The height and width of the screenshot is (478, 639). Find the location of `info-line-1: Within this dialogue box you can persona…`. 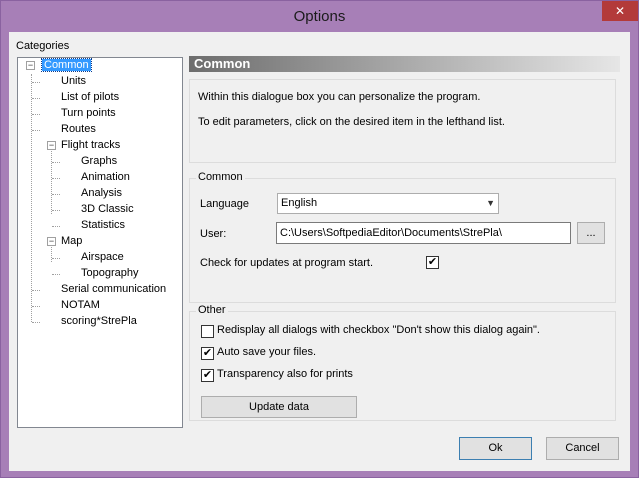

info-line-1: Within this dialogue box you can persona… is located at coordinates (339, 97).